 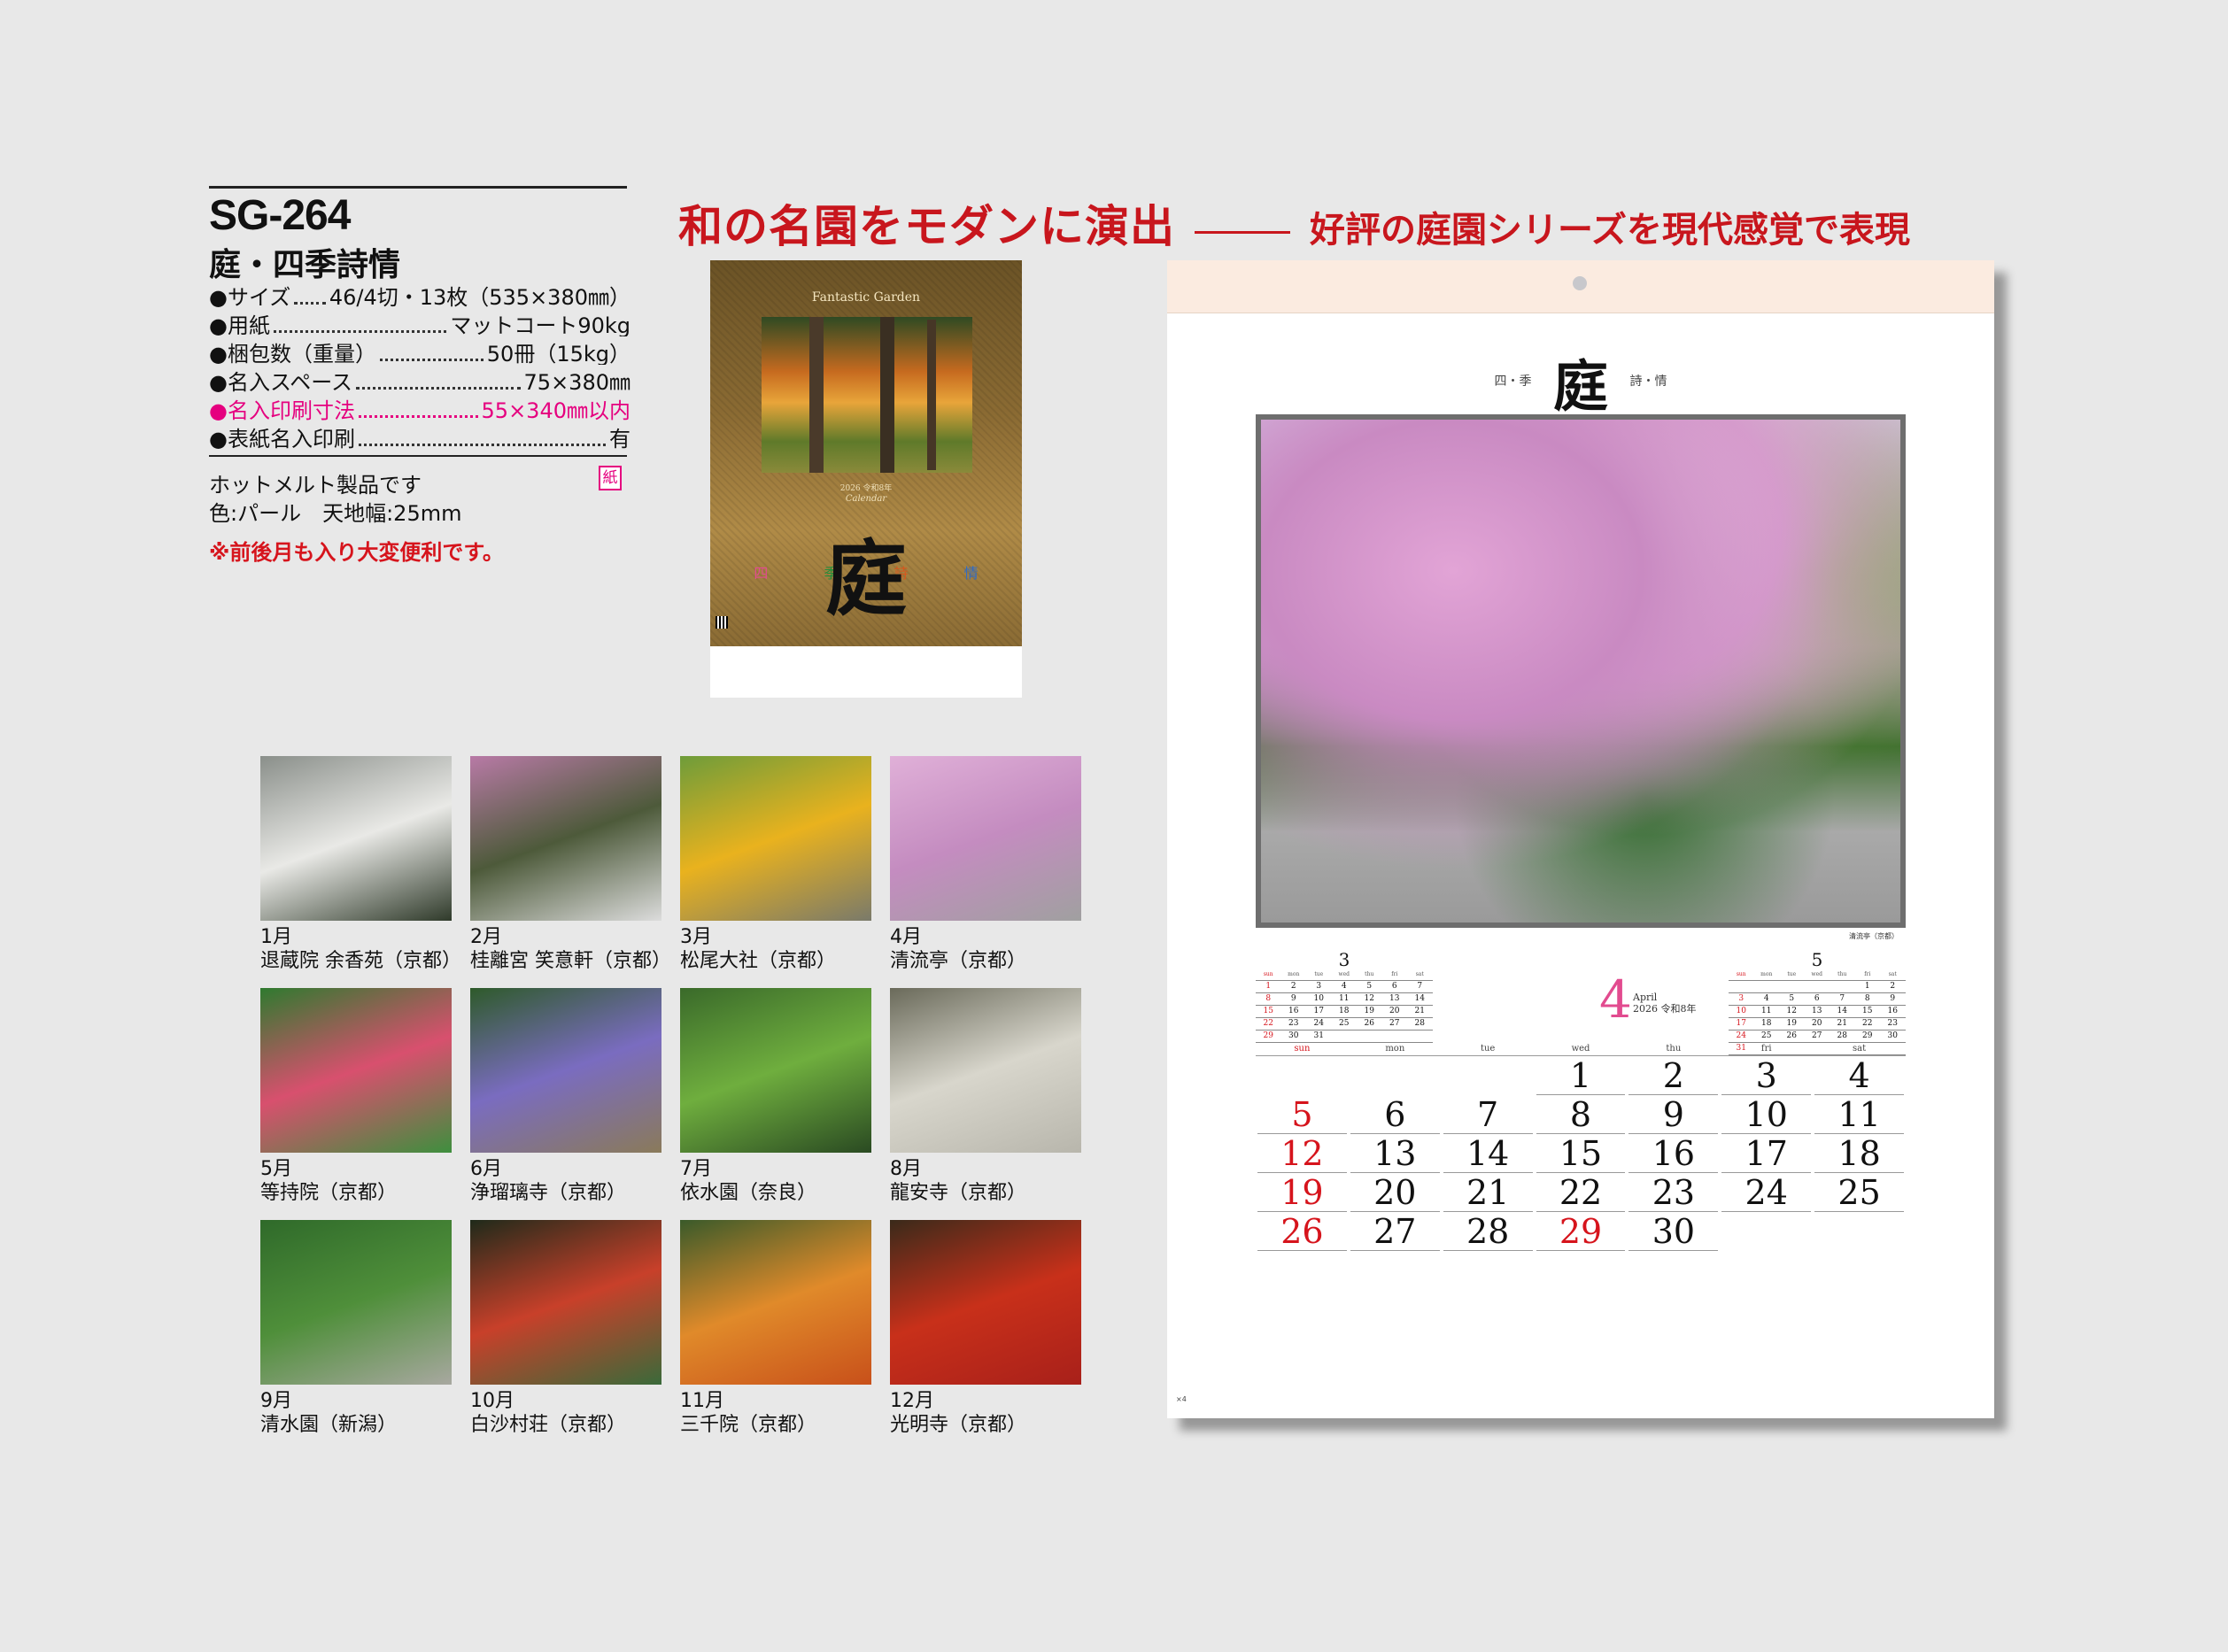 What do you see at coordinates (1817, 998) in the screenshot?
I see `mini-day: 6` at bounding box center [1817, 998].